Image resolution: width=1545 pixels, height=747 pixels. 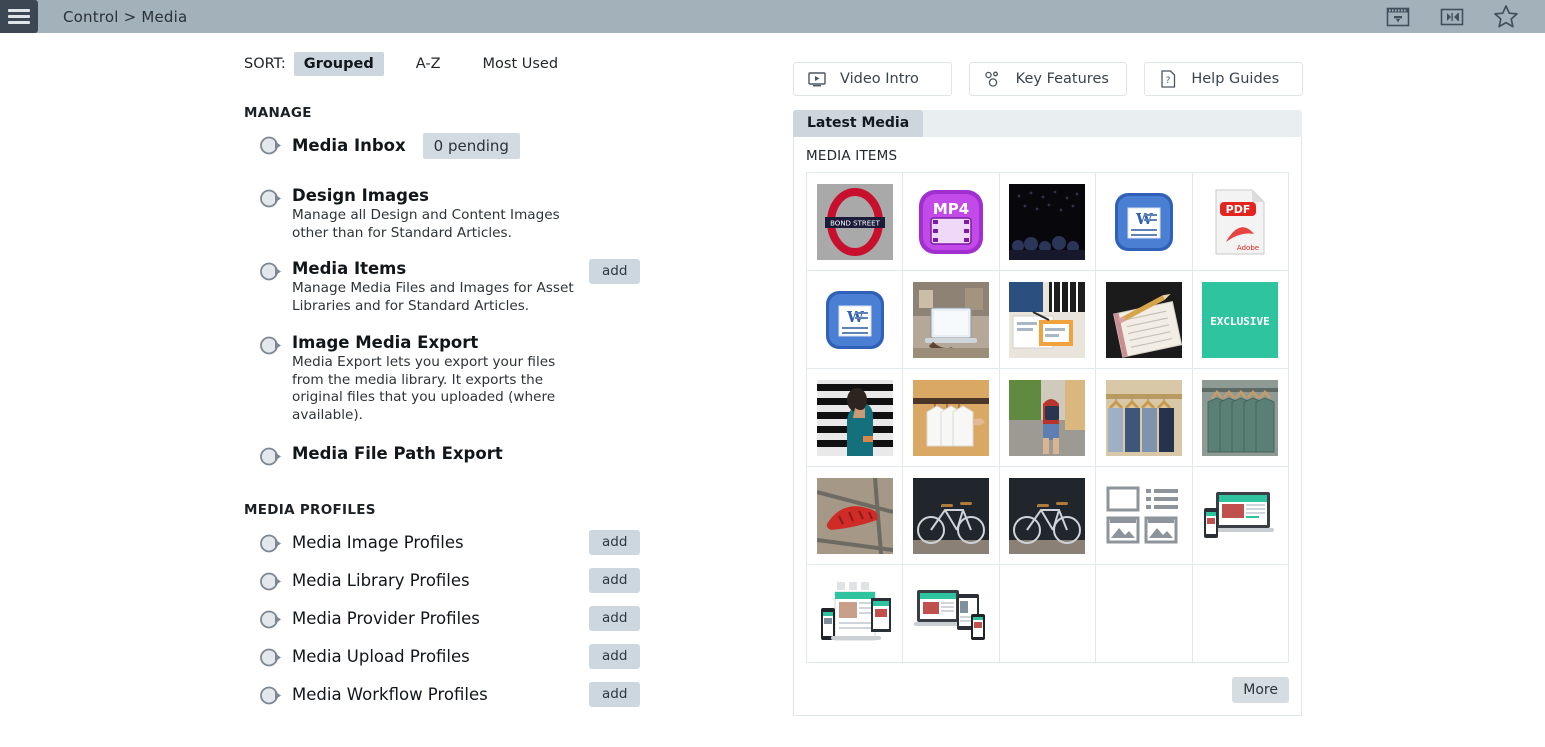 What do you see at coordinates (615, 580) in the screenshot?
I see `add-media-library-profile-button: add` at bounding box center [615, 580].